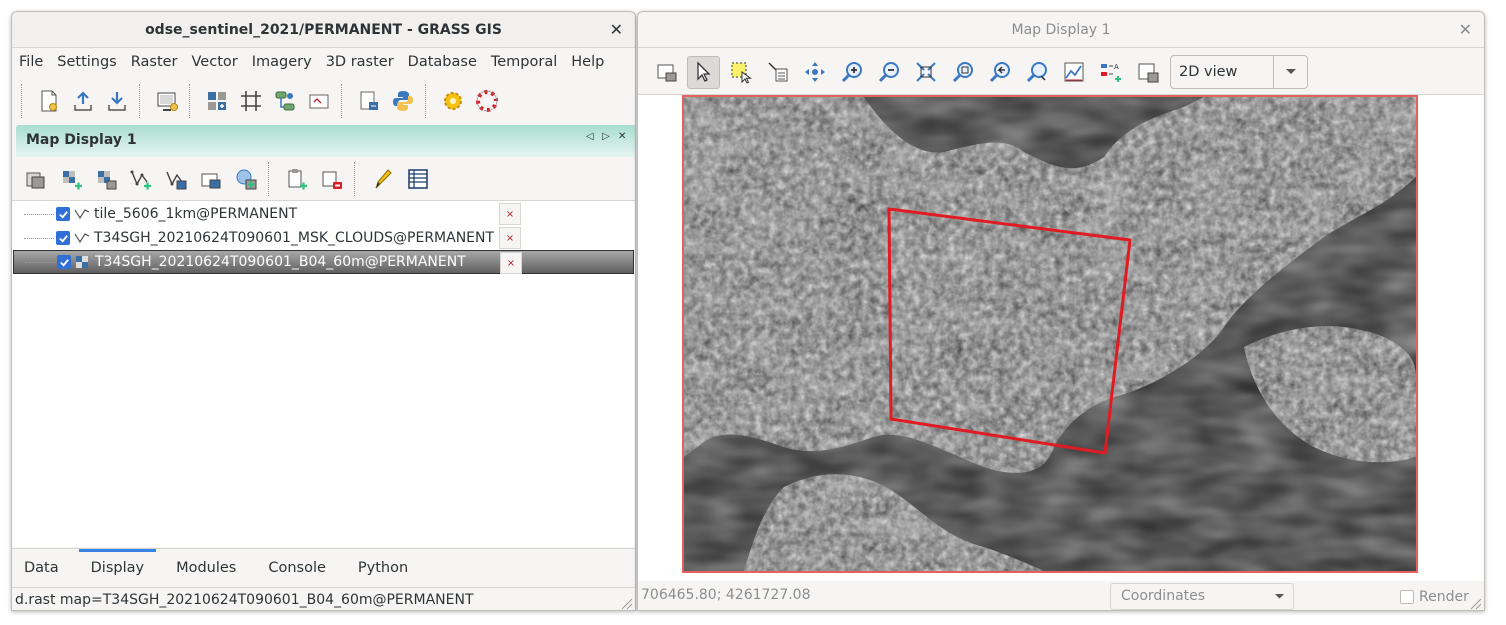 This screenshot has height=625, width=1506. Describe the element at coordinates (1163, 596) in the screenshot. I see `statusbar-mode-value: Coordinates` at that location.